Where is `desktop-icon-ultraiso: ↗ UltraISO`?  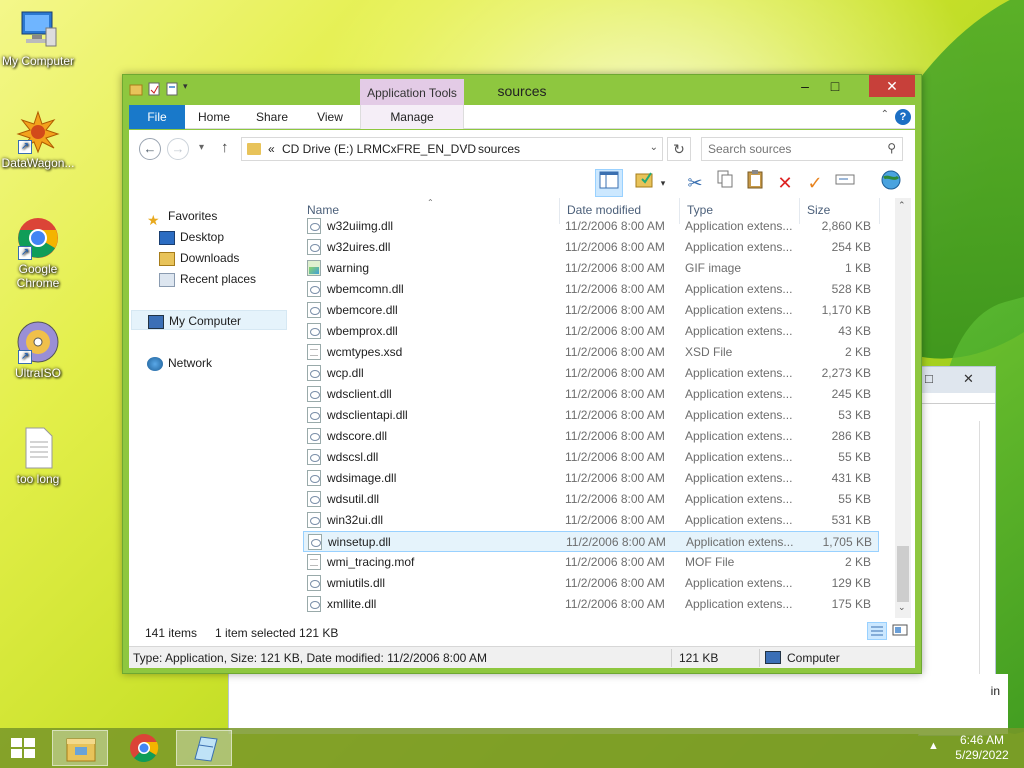
desktop-icon-ultraiso: ↗ UltraISO is located at coordinates (38, 350).